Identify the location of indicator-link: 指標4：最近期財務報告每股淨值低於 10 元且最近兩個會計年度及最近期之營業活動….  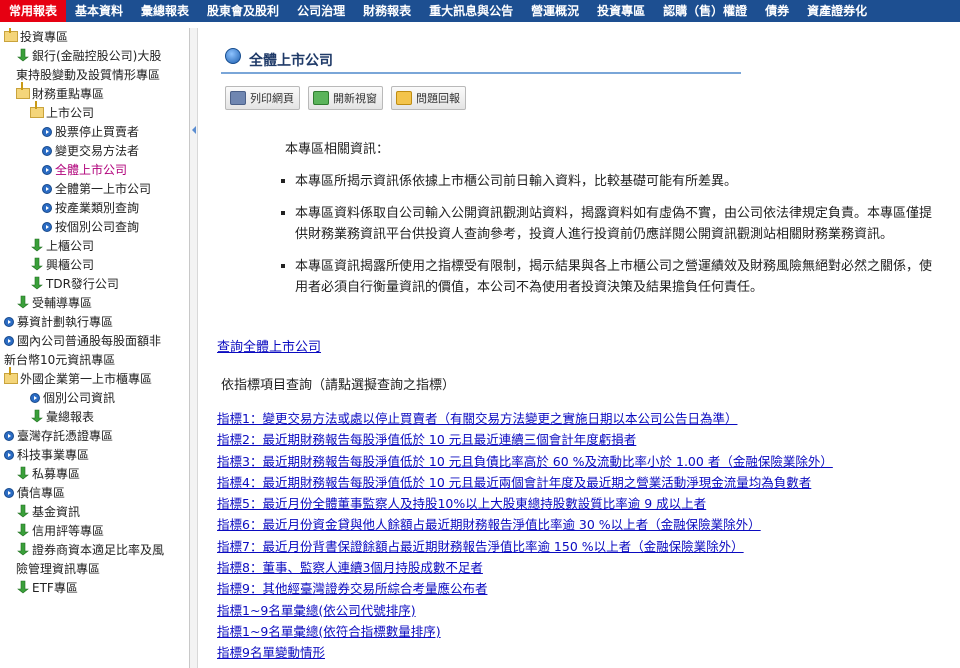
(525, 482).